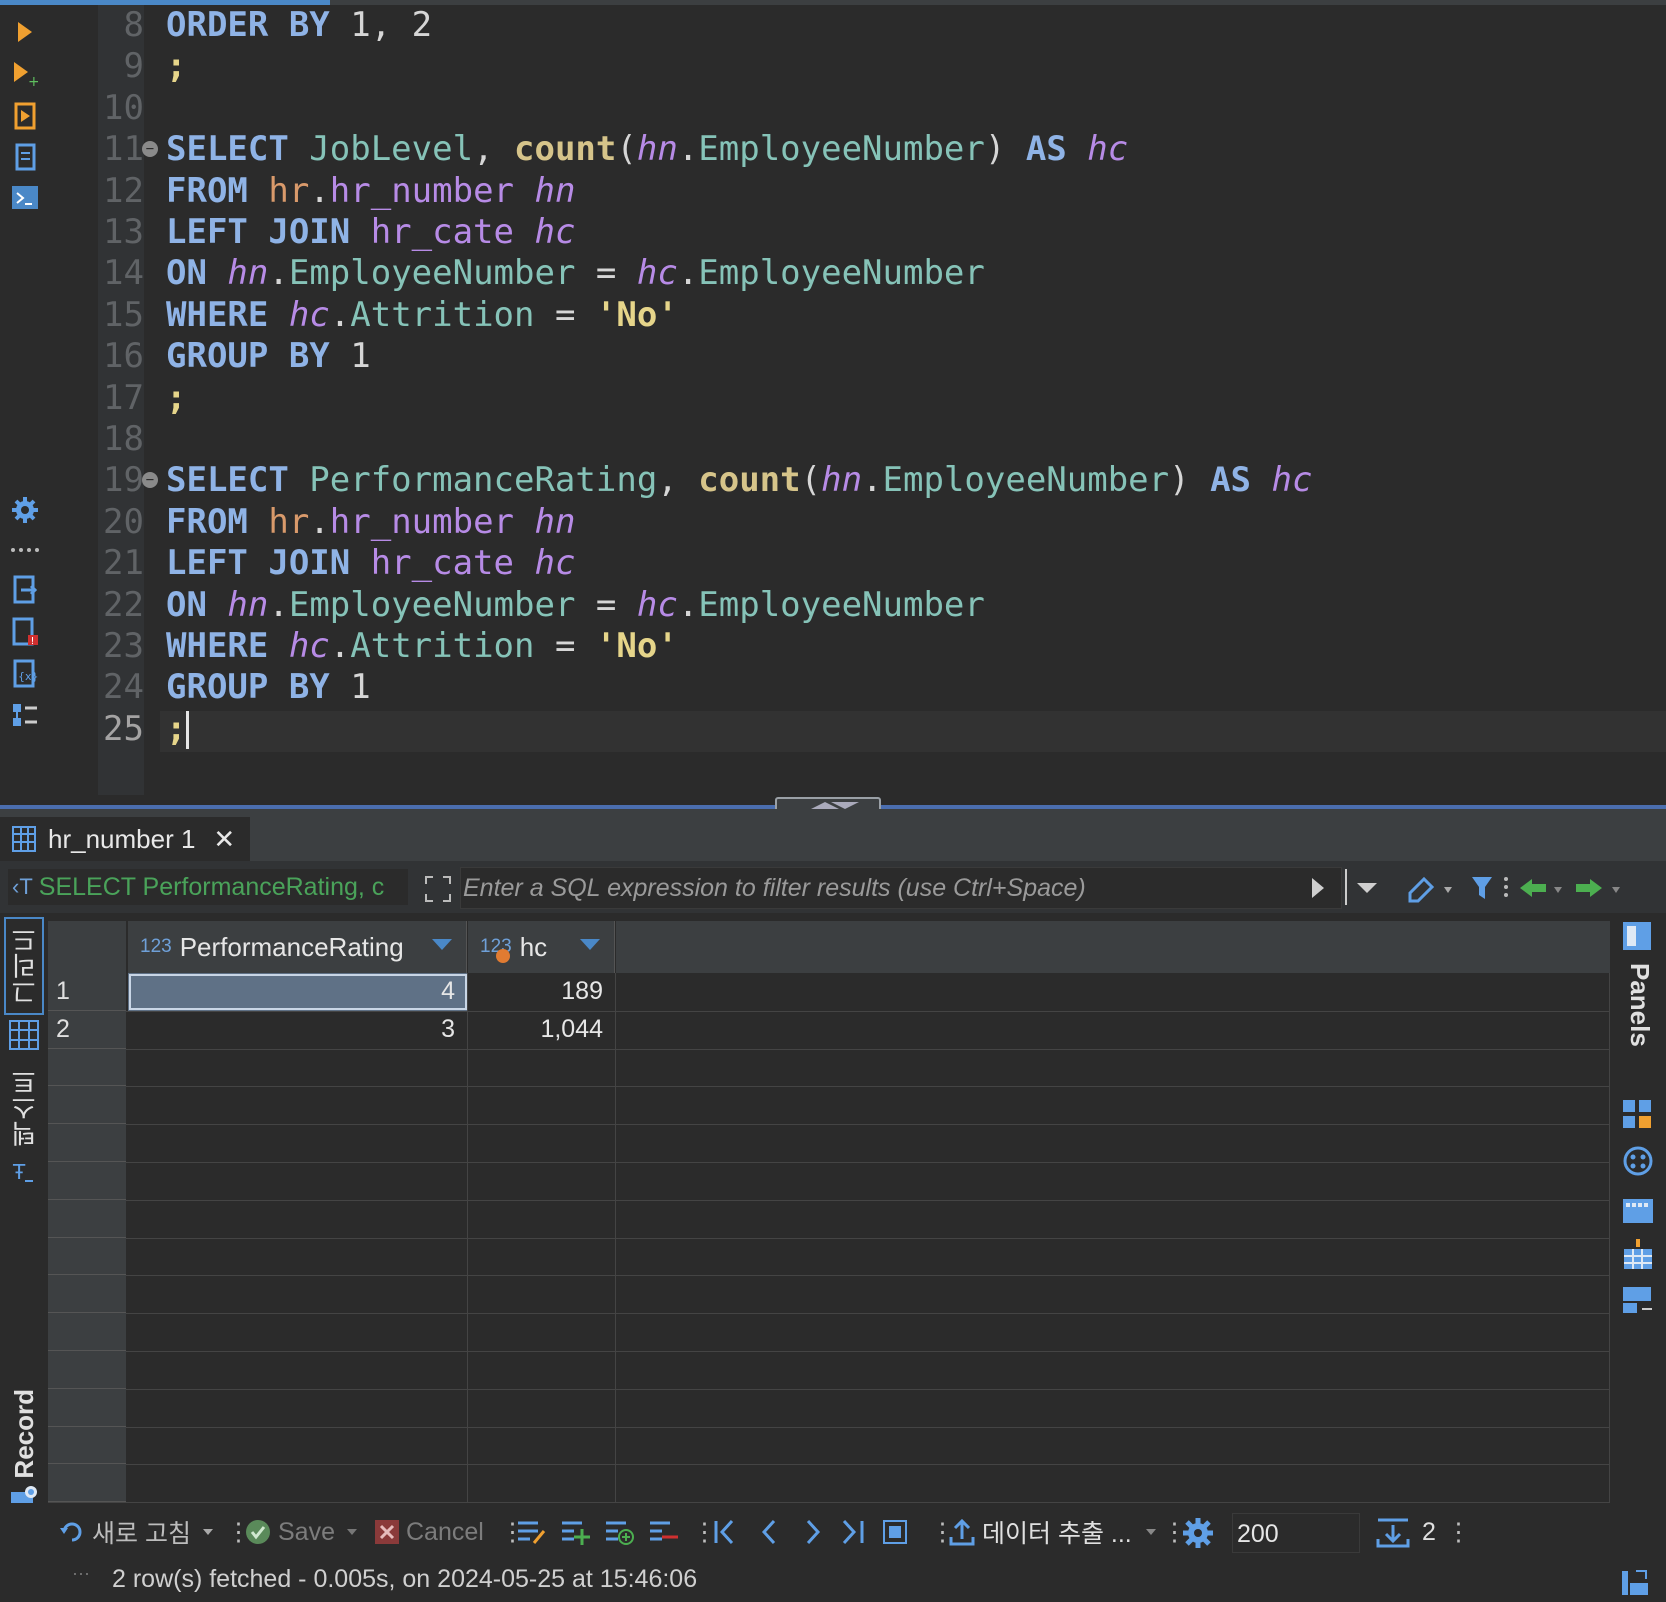 The width and height of the screenshot is (1666, 1602). Describe the element at coordinates (1520, 888) in the screenshot. I see `filter-tools` at that location.